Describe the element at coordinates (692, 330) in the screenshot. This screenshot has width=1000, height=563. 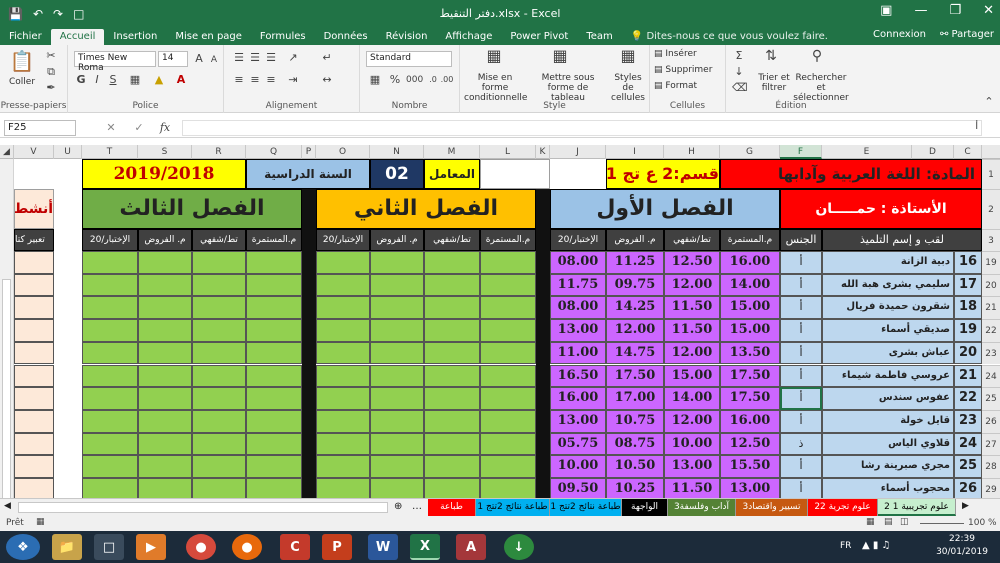
I see `t1-oral-cell: 11.50` at that location.